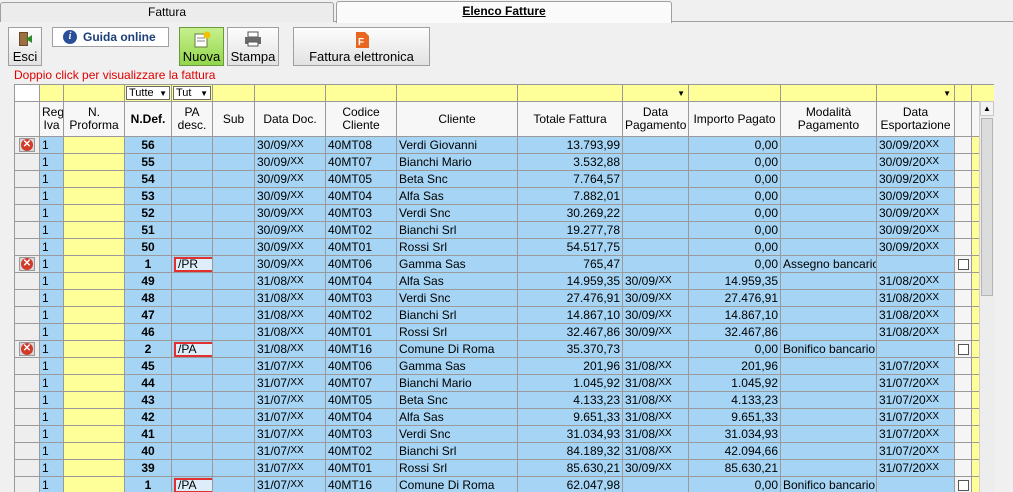 This screenshot has width=1013, height=492. What do you see at coordinates (148, 93) in the screenshot?
I see `ndef-filter-dropdown: Tutte ▼` at bounding box center [148, 93].